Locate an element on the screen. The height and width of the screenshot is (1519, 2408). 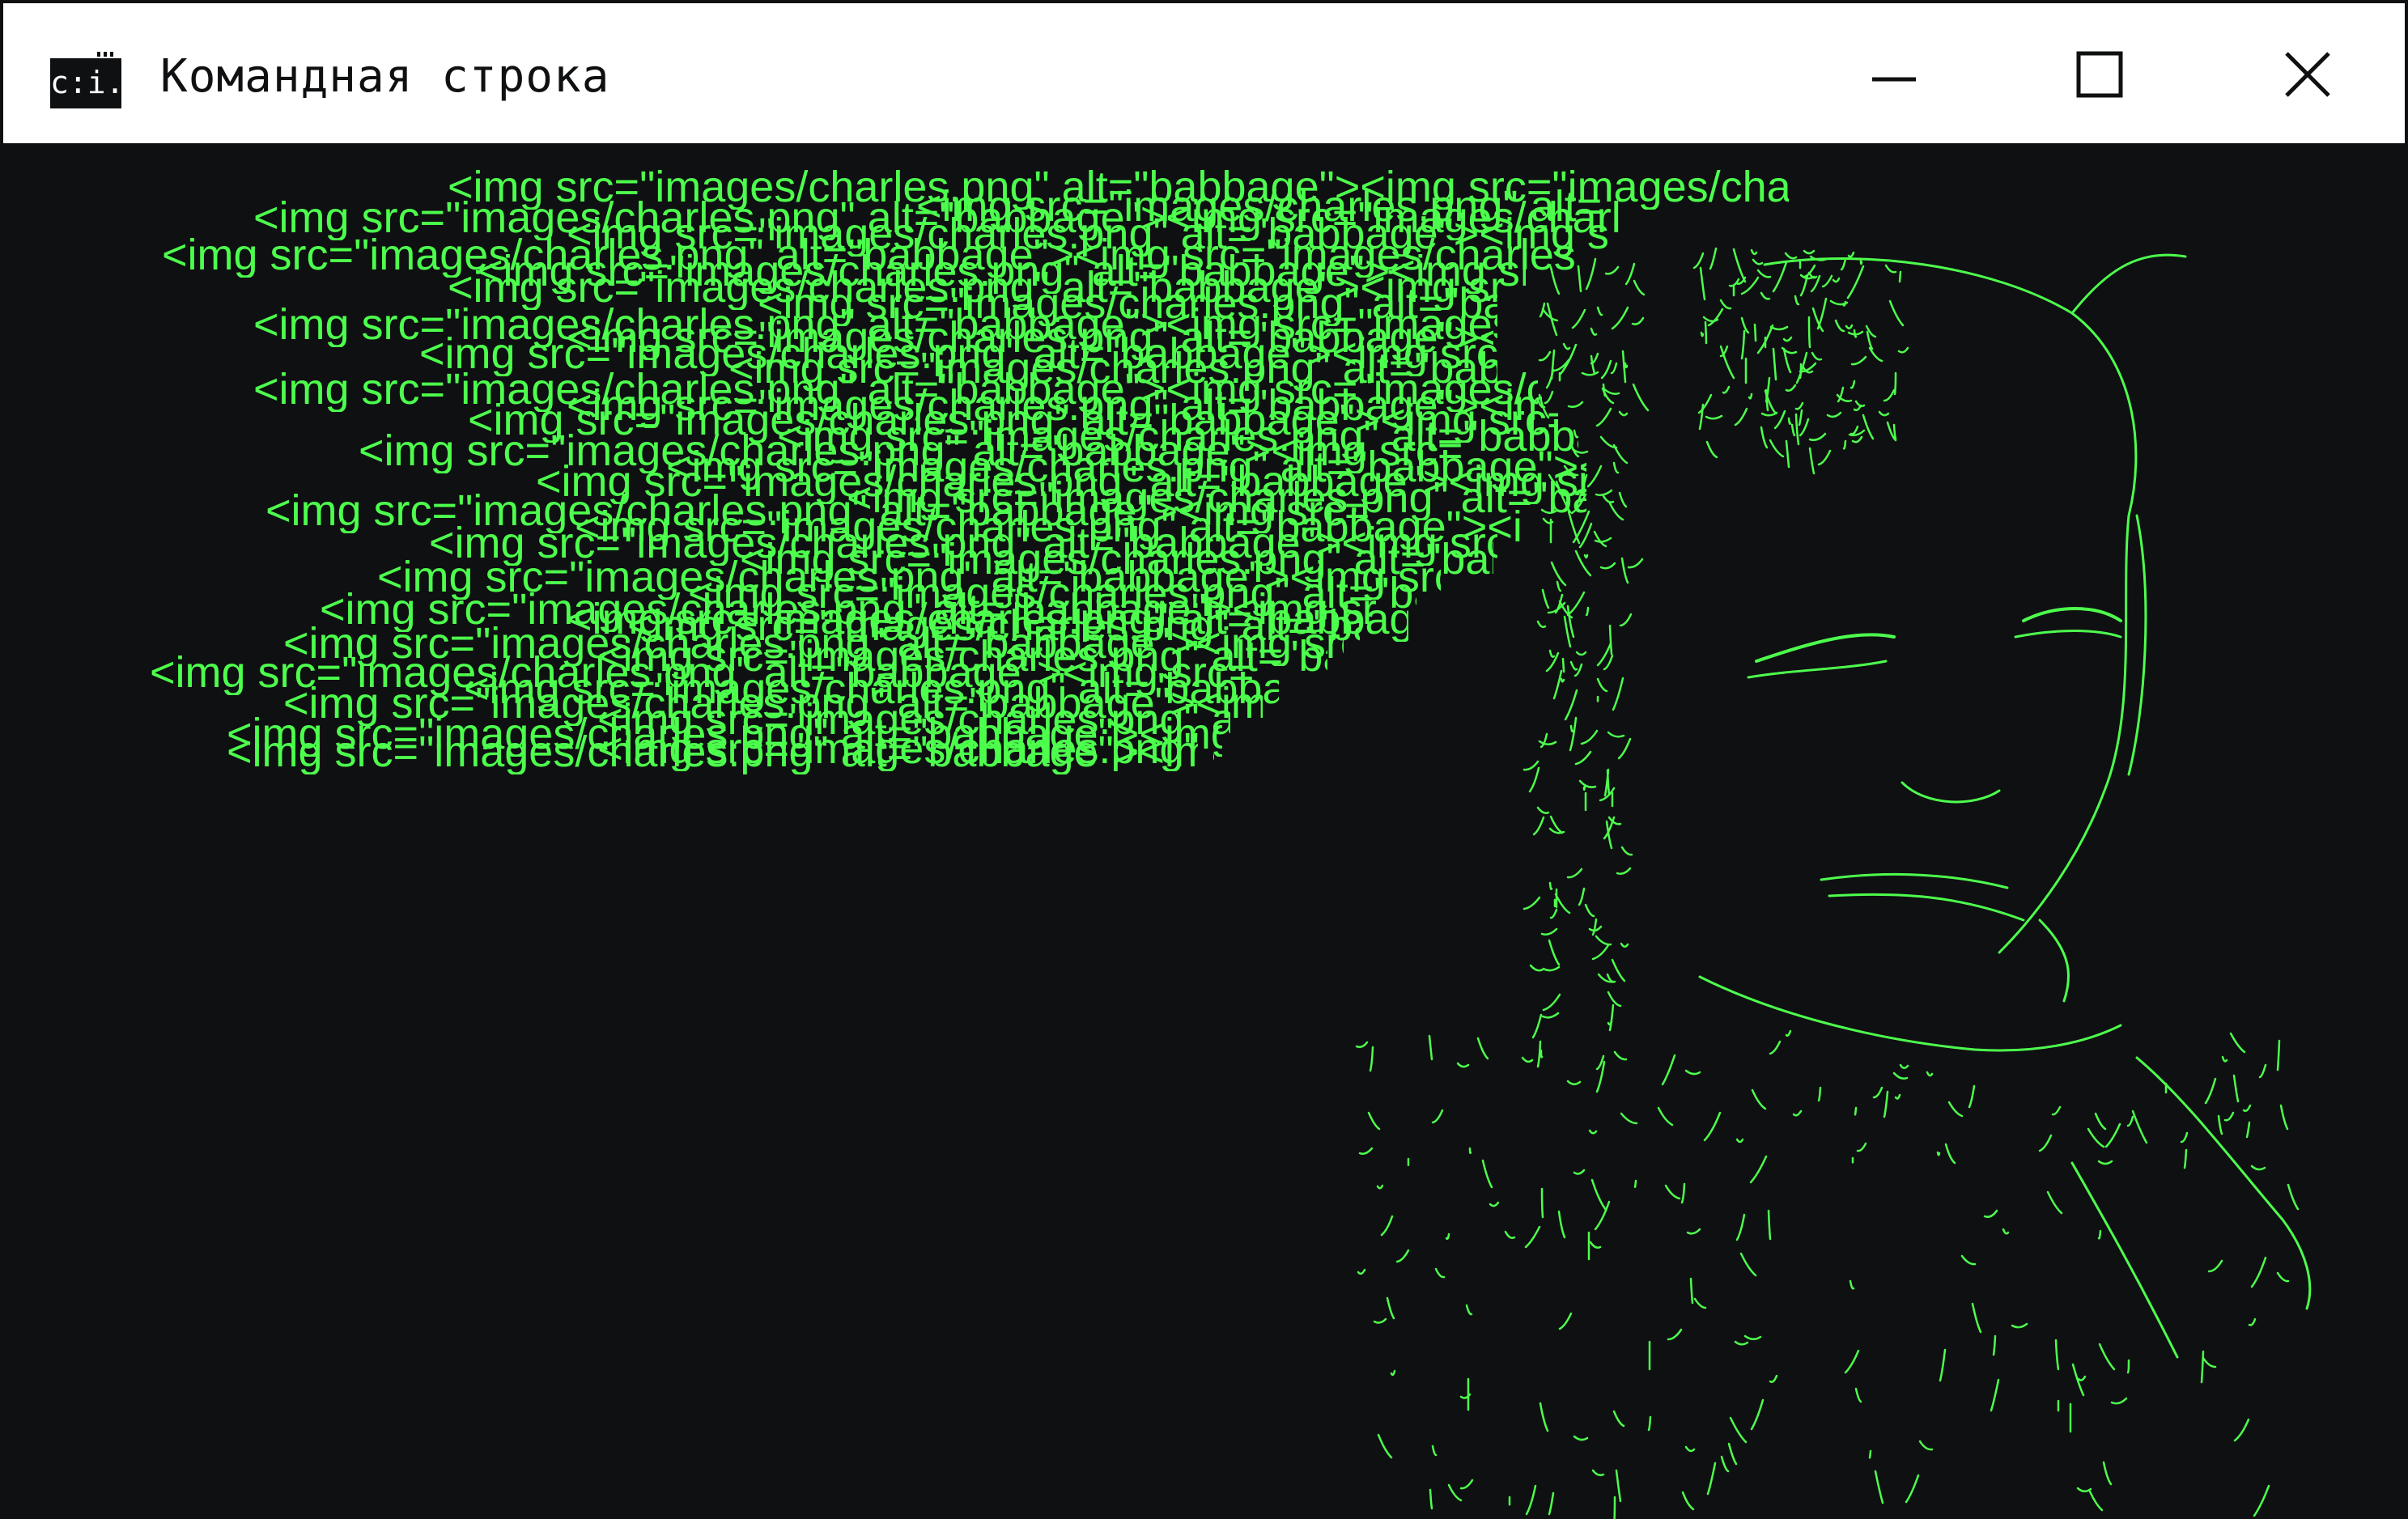
app-icon-glyph: c:i. is located at coordinates (87, 83).